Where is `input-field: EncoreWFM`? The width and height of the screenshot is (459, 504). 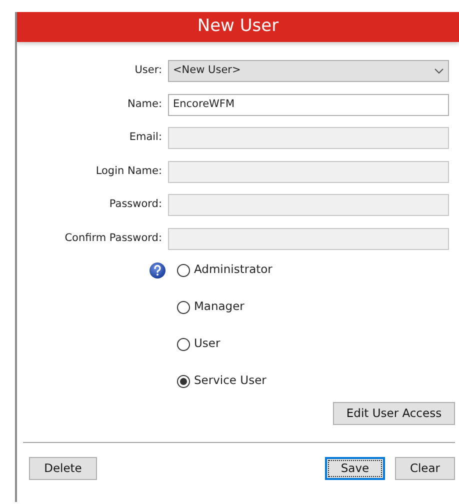
input-field: EncoreWFM is located at coordinates (308, 105).